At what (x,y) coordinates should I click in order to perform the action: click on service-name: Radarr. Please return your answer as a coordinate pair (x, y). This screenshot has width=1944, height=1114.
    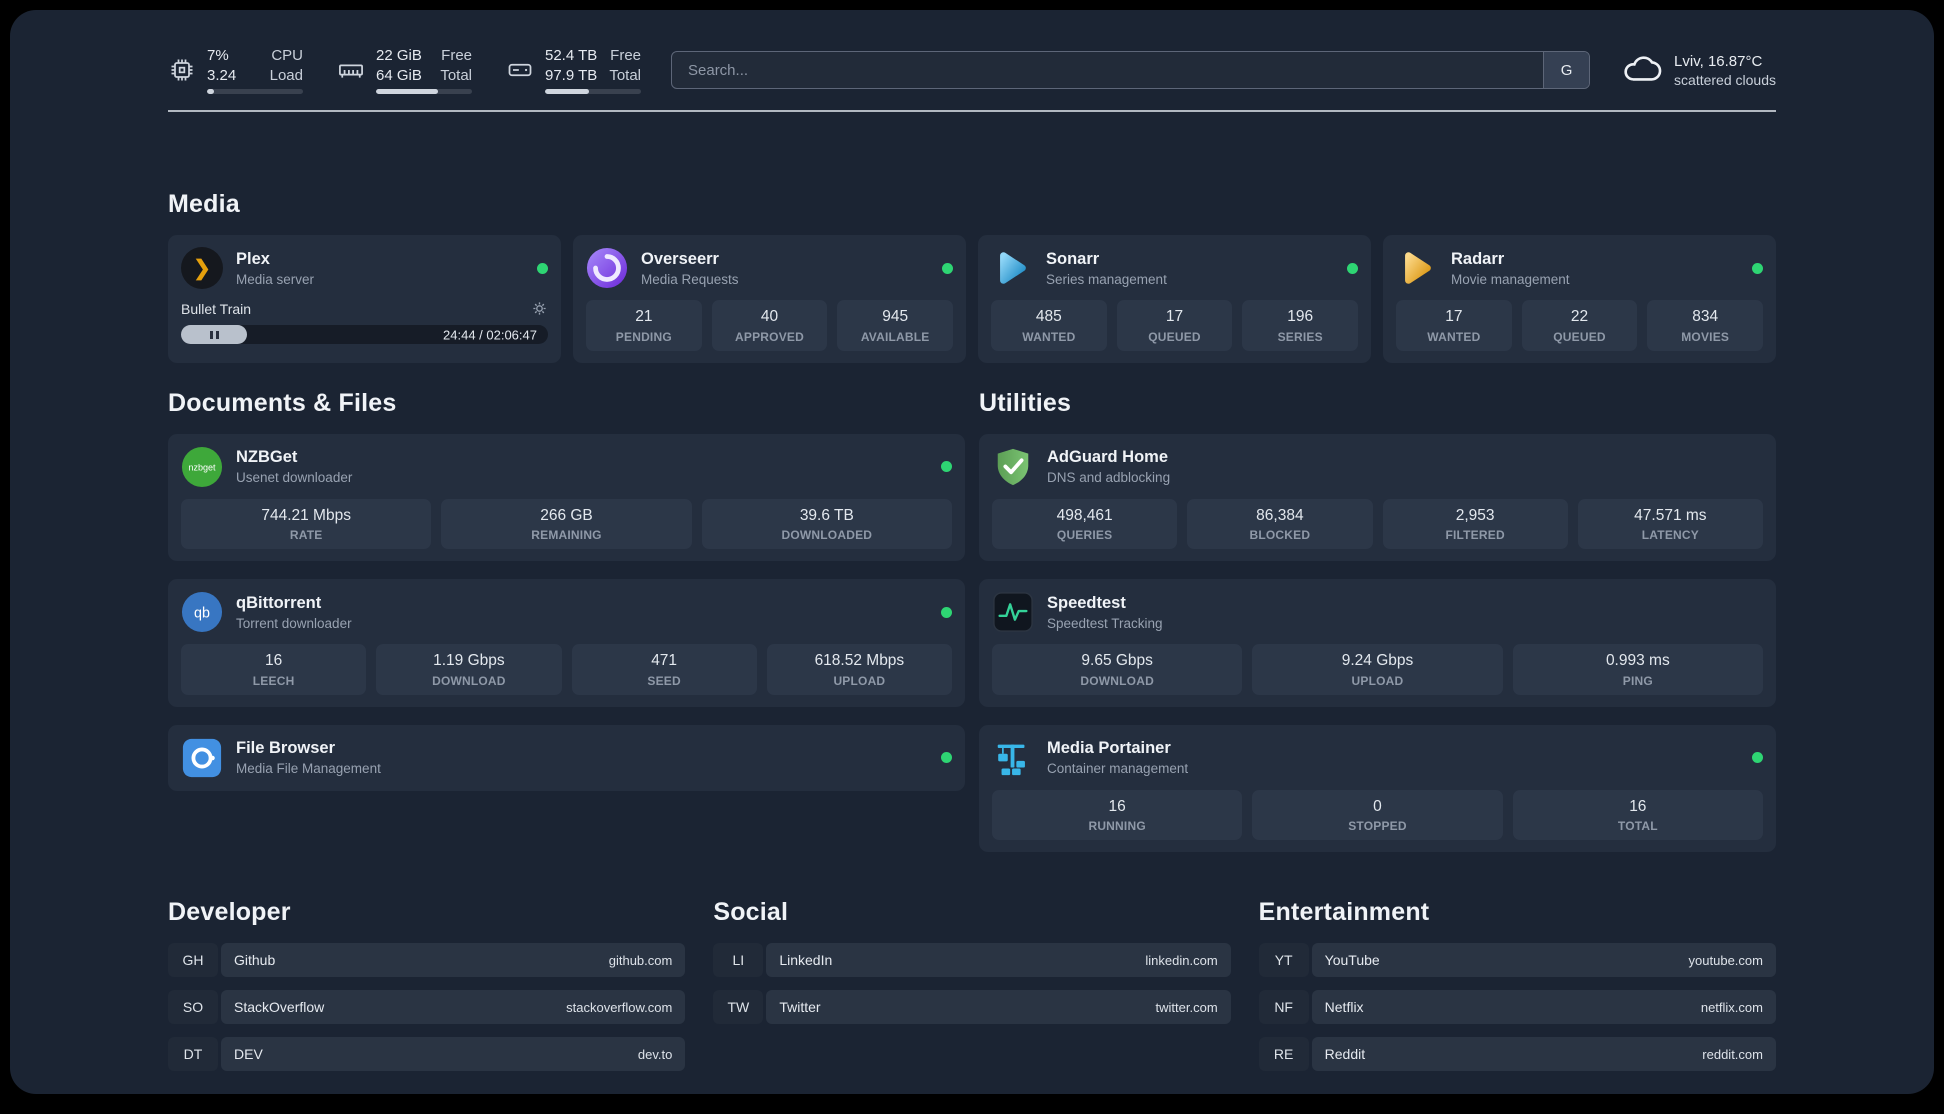
    Looking at the image, I should click on (1478, 258).